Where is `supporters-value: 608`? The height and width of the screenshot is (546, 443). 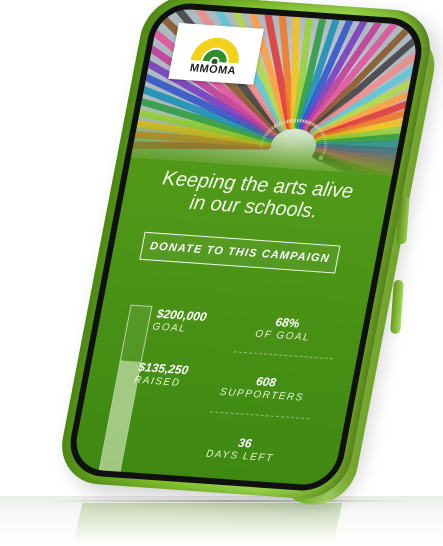
supporters-value: 608 is located at coordinates (266, 382).